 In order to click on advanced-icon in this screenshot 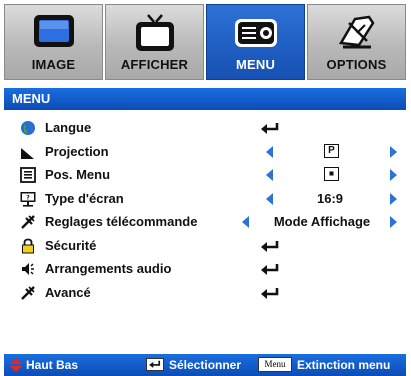, I will do `click(28, 292)`.